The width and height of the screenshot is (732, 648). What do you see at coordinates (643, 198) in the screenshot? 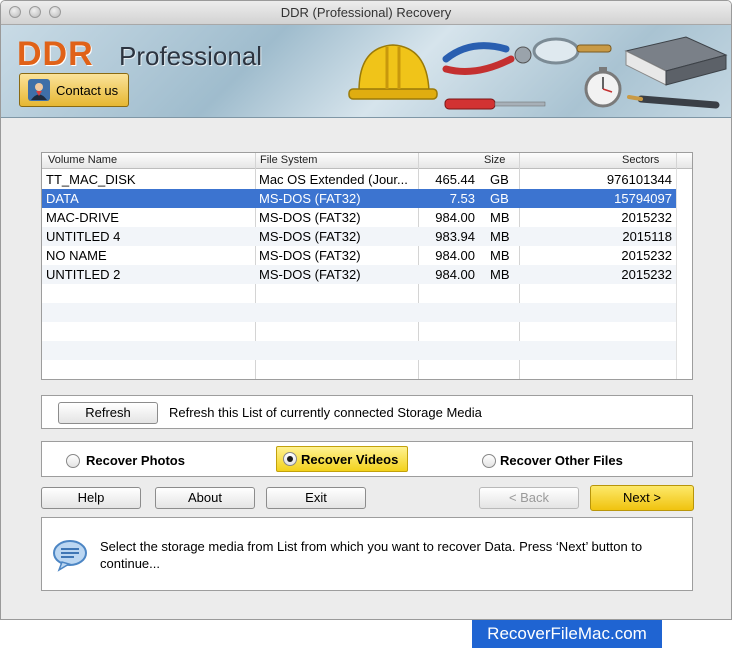
I see `cell-sectors: 15794097` at bounding box center [643, 198].